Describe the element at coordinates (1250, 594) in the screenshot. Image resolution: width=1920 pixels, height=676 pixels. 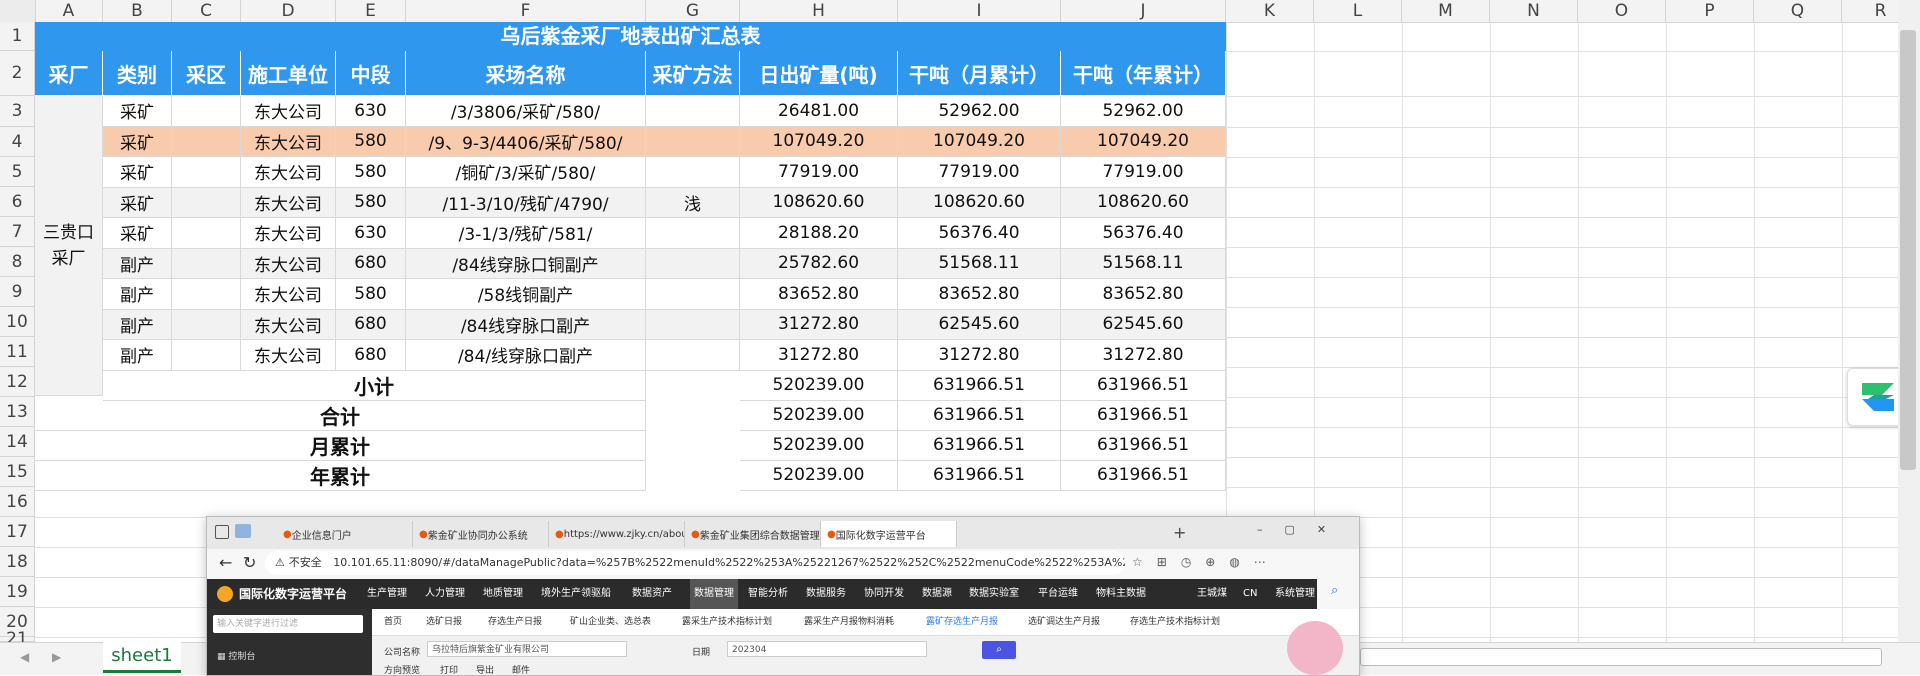
I see `lang-switch: CN` at that location.